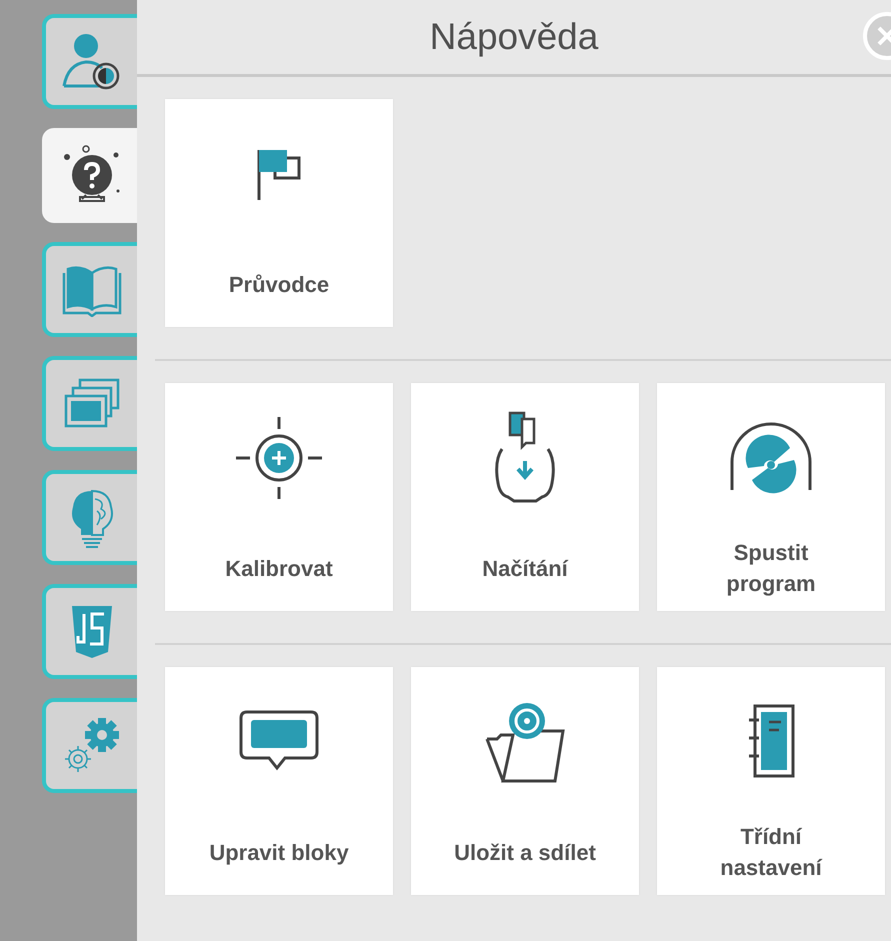 The image size is (891, 941). I want to click on js-shield-icon, so click(92, 632).